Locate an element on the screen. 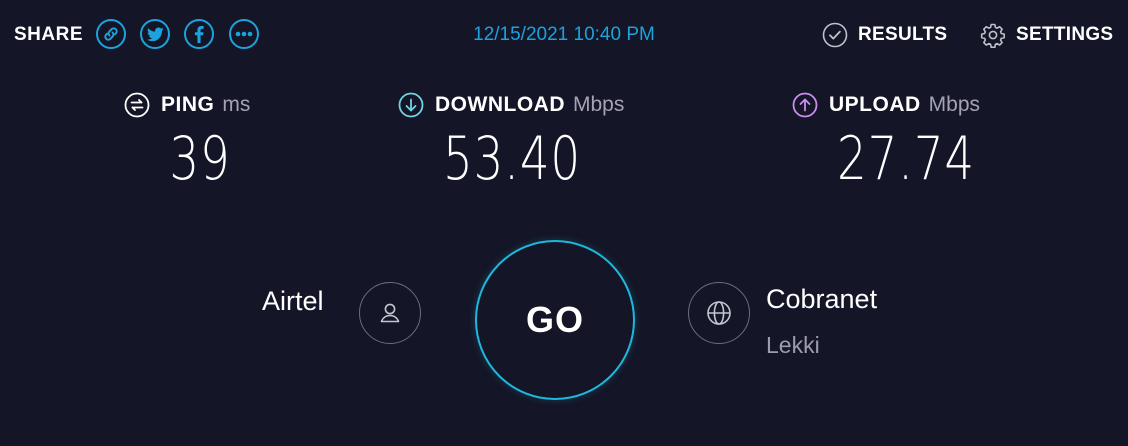  user-icon is located at coordinates (390, 313).